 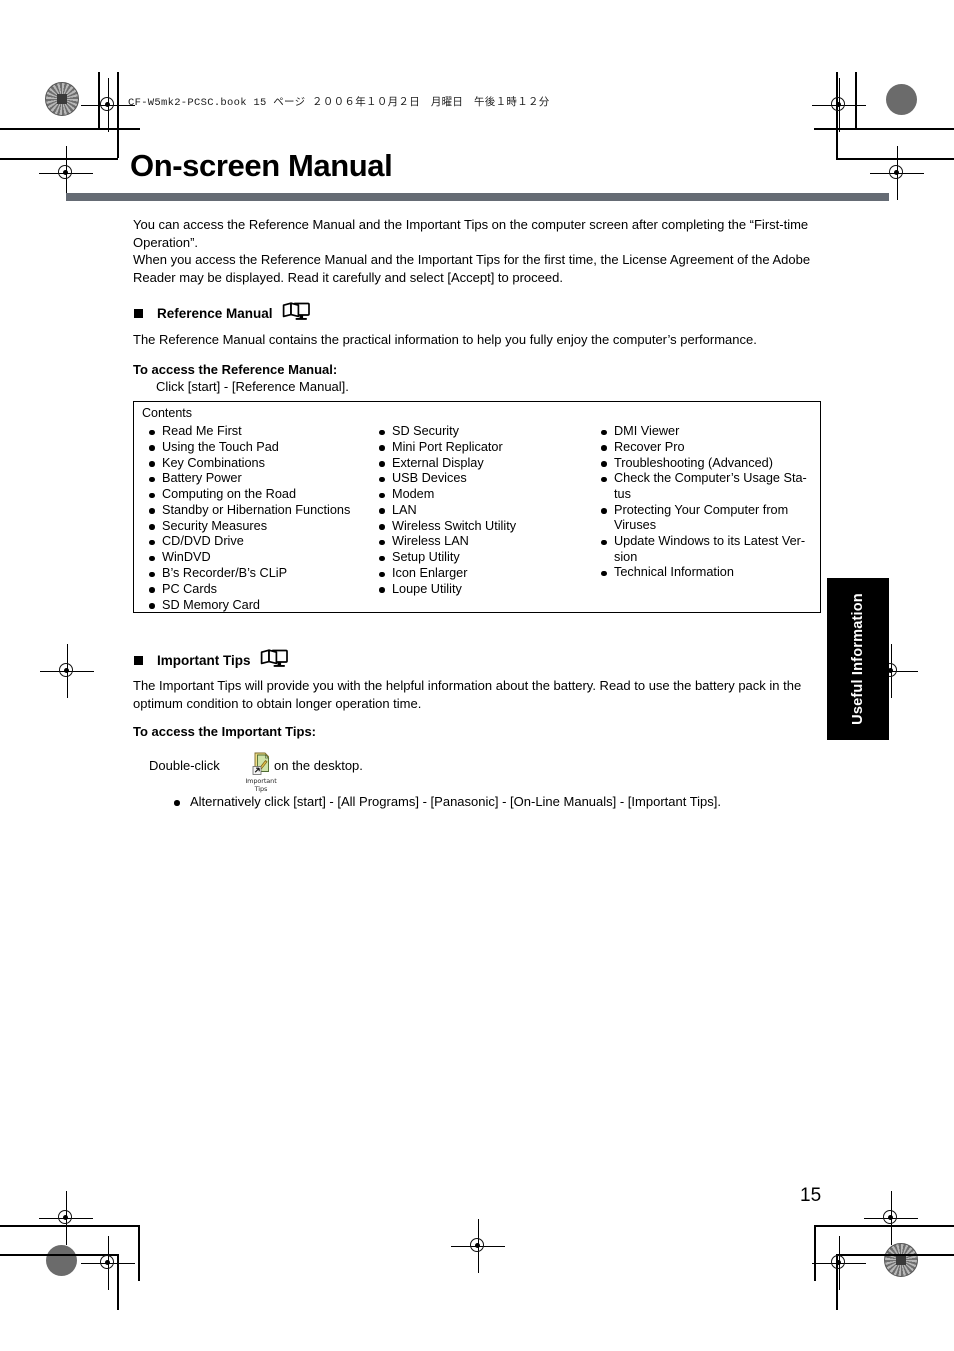 What do you see at coordinates (901, 1260) in the screenshot?
I see `registration-star-bottom-right` at bounding box center [901, 1260].